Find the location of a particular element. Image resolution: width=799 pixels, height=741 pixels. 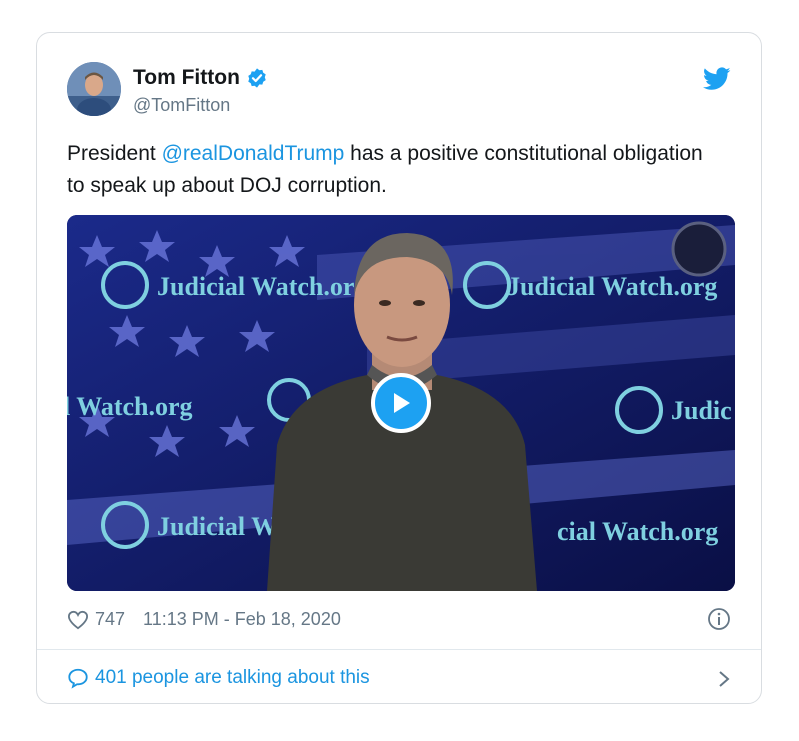

verified-badge-icon is located at coordinates (257, 78).